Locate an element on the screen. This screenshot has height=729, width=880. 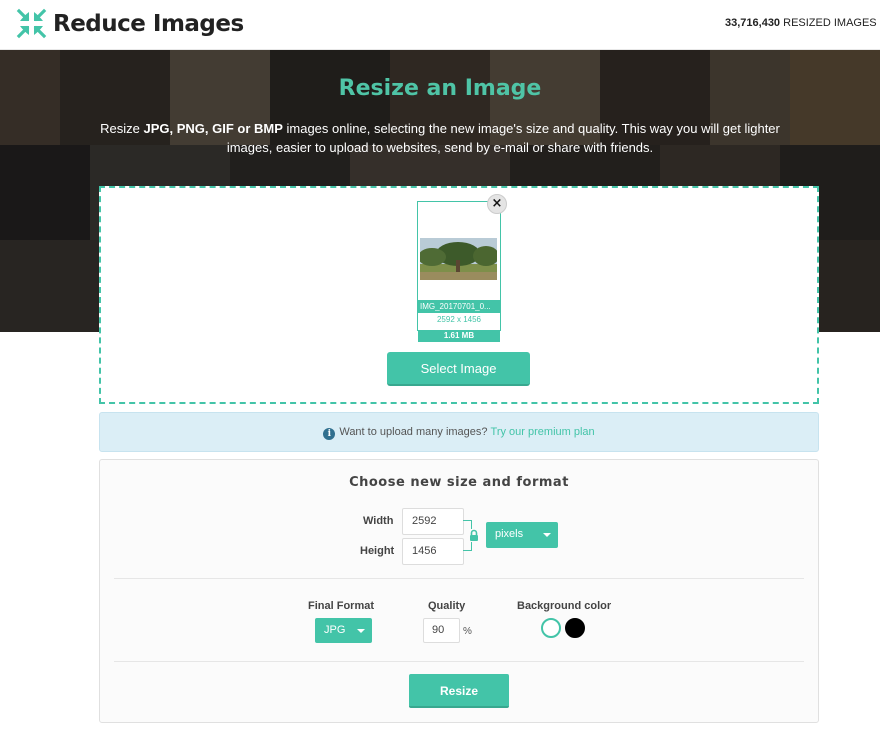
file-size: 1.61 MB is located at coordinates (459, 336).